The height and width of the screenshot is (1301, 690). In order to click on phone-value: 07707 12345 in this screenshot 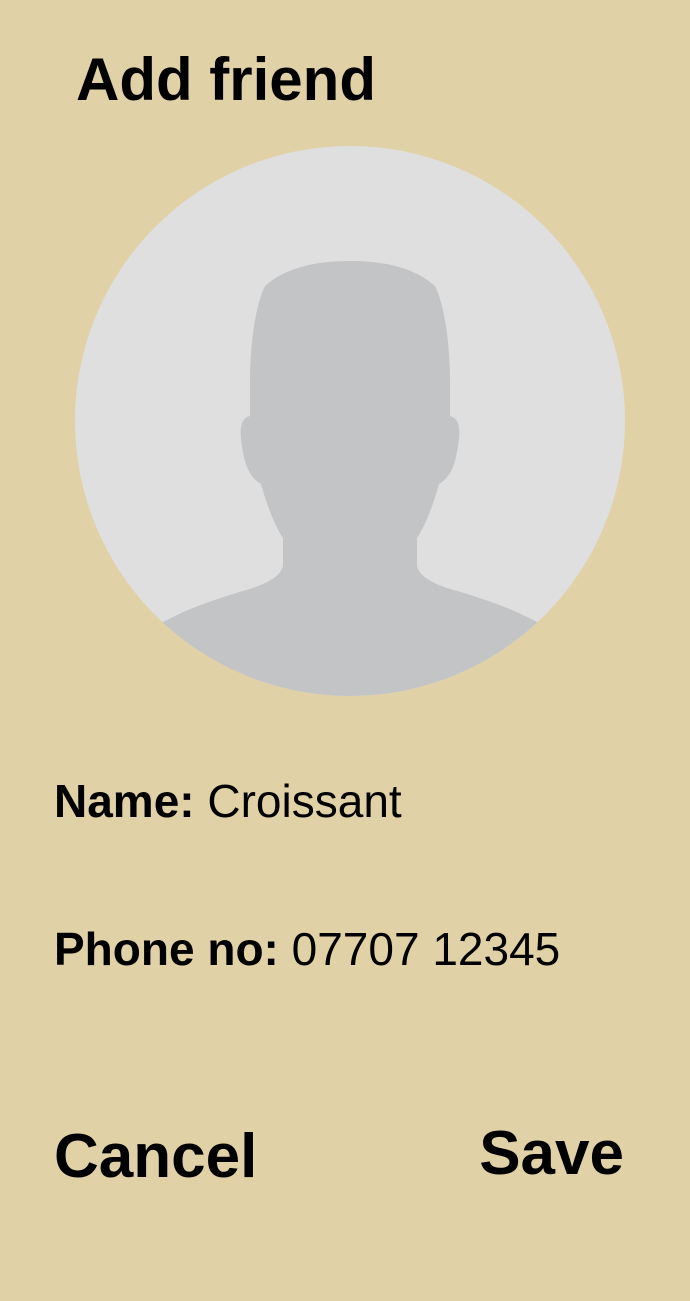, I will do `click(426, 949)`.